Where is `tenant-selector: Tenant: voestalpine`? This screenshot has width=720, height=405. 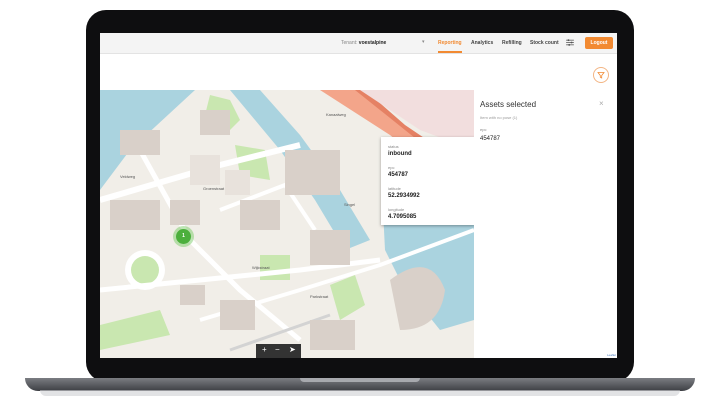 tenant-selector: Tenant: voestalpine is located at coordinates (363, 43).